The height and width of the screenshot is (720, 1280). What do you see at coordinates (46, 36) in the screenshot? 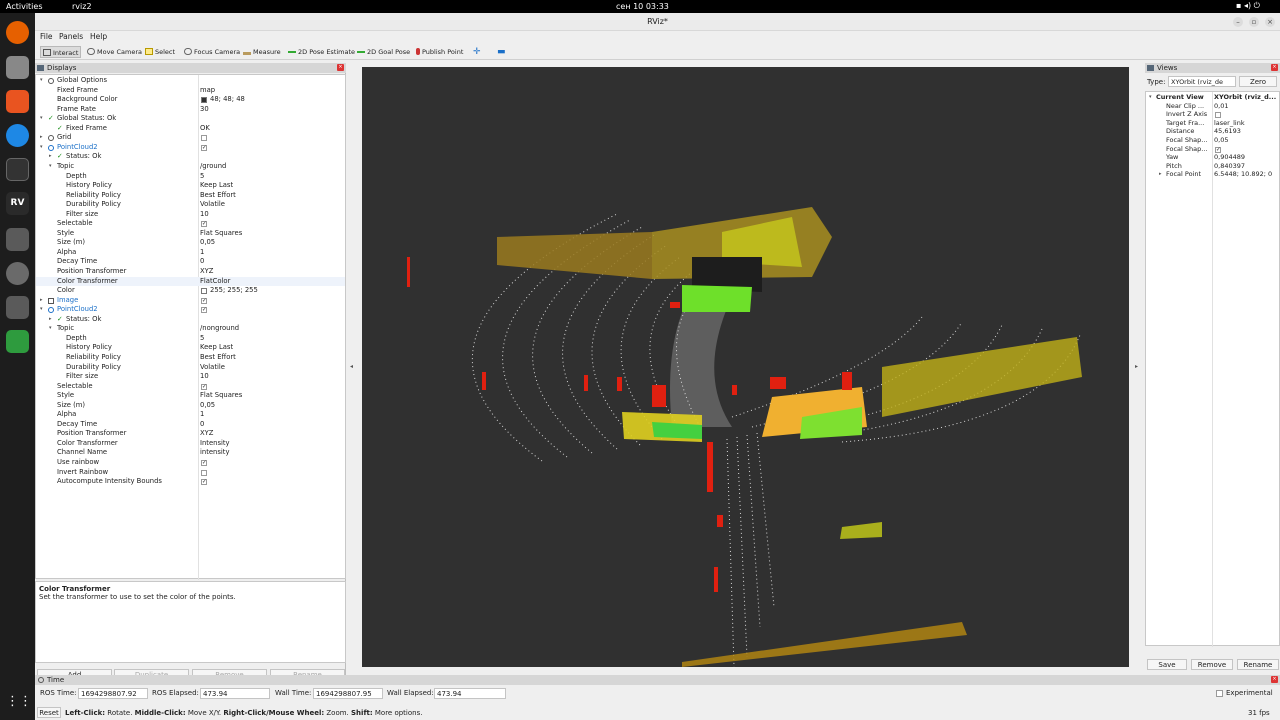
I see `menu-file: File` at bounding box center [46, 36].